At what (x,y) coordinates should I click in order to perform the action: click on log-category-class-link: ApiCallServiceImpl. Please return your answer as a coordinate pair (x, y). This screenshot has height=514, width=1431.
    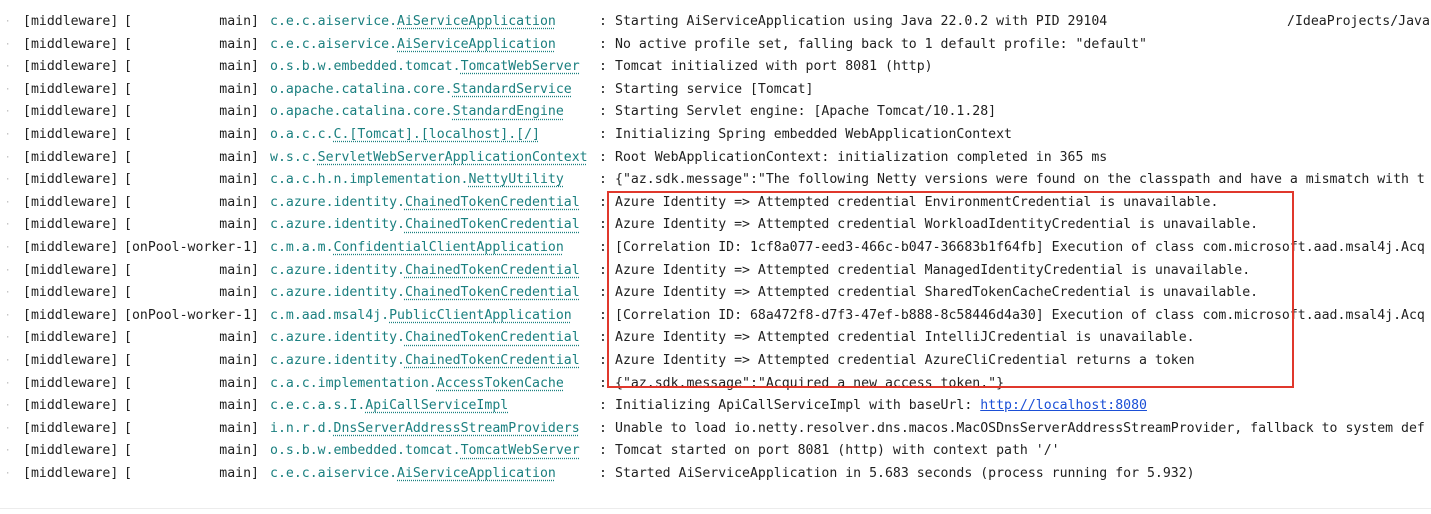
    Looking at the image, I should click on (436, 405).